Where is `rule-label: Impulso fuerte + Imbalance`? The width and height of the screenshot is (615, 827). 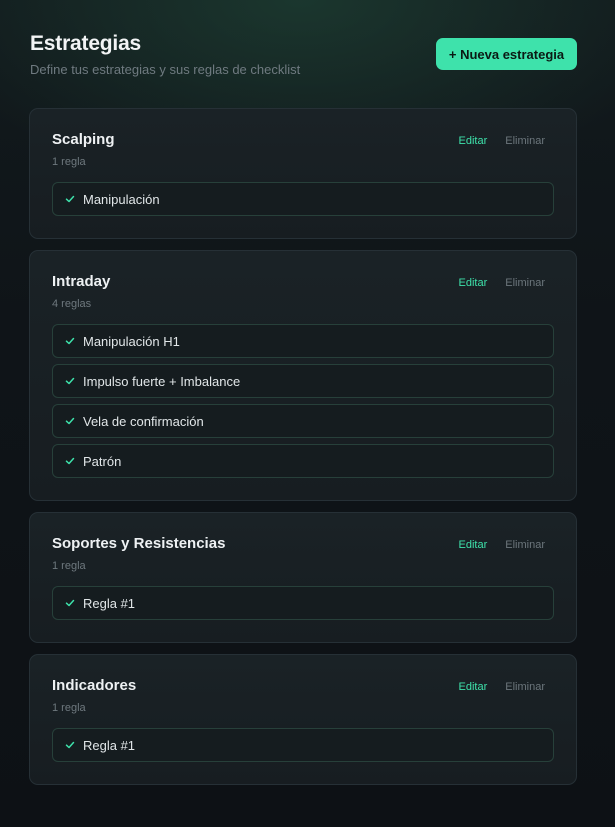
rule-label: Impulso fuerte + Imbalance is located at coordinates (162, 381).